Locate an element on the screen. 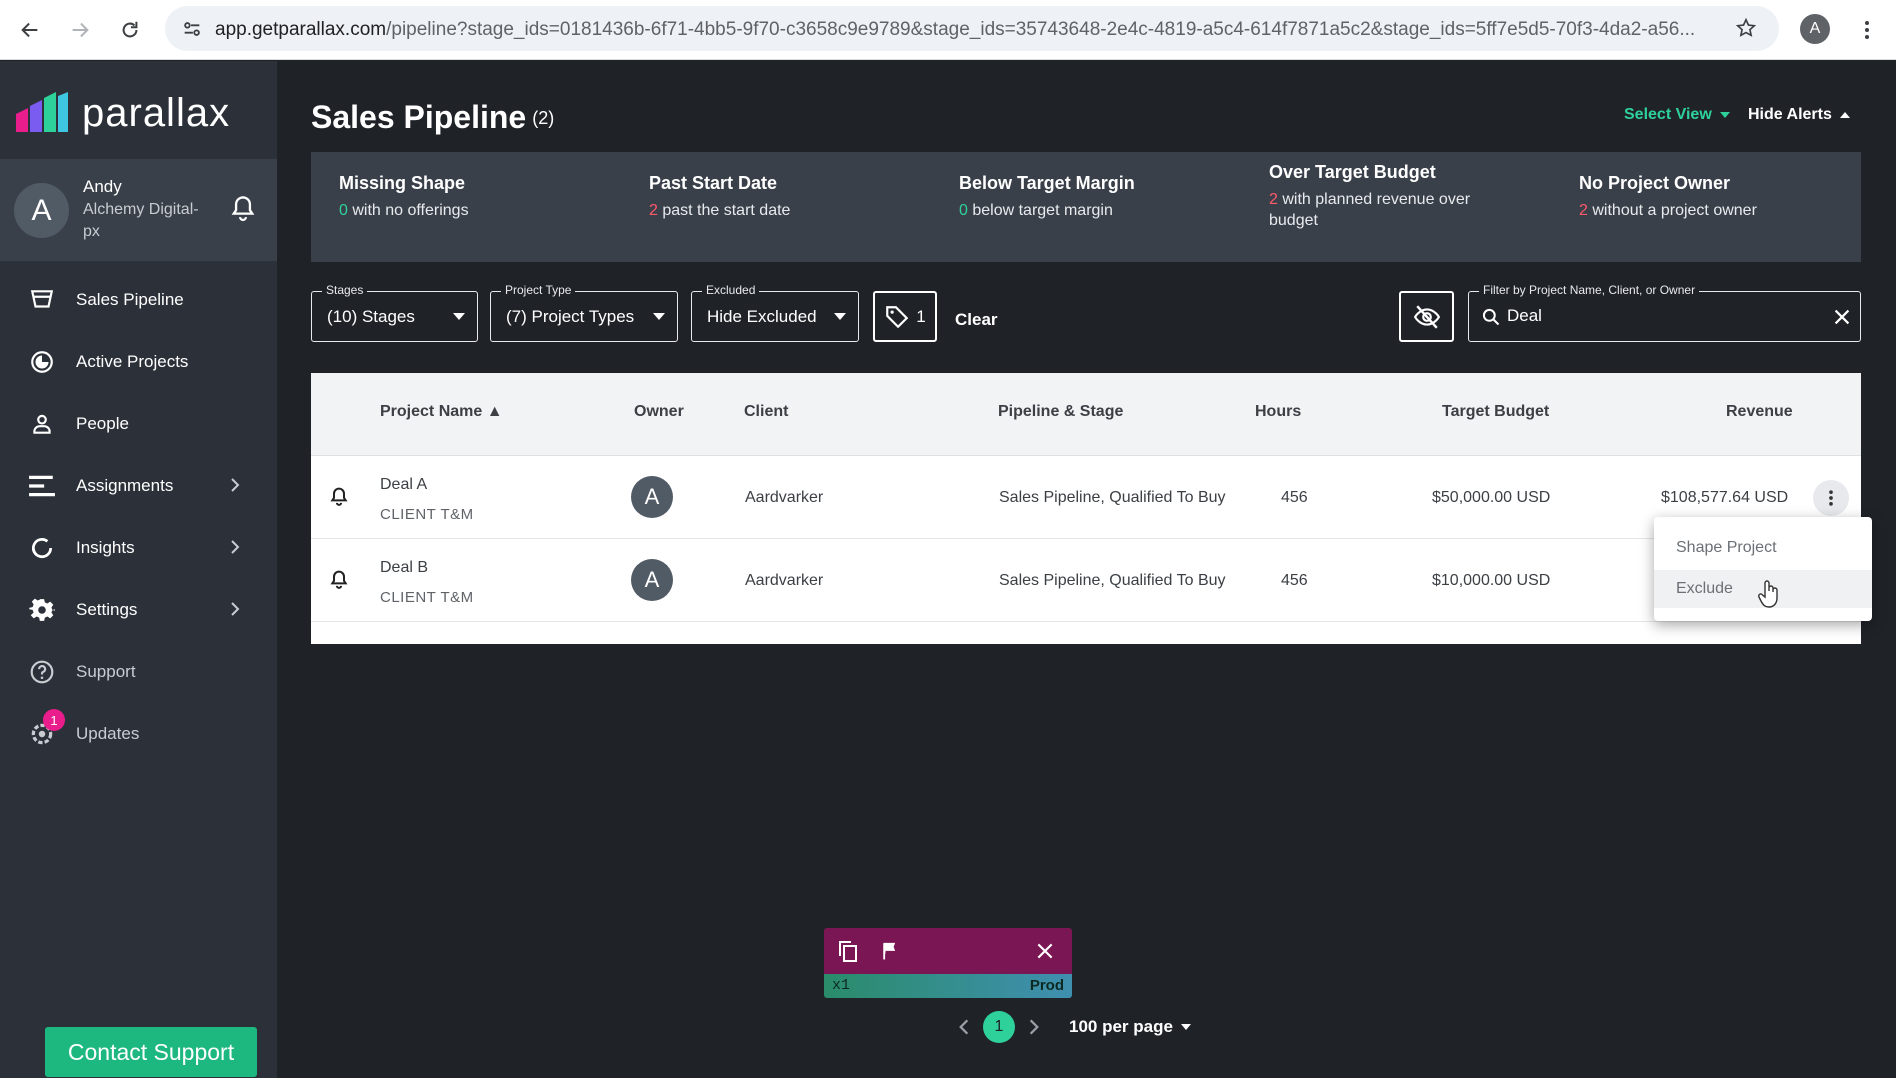  pagination: 1 100 per page is located at coordinates (1073, 1027).